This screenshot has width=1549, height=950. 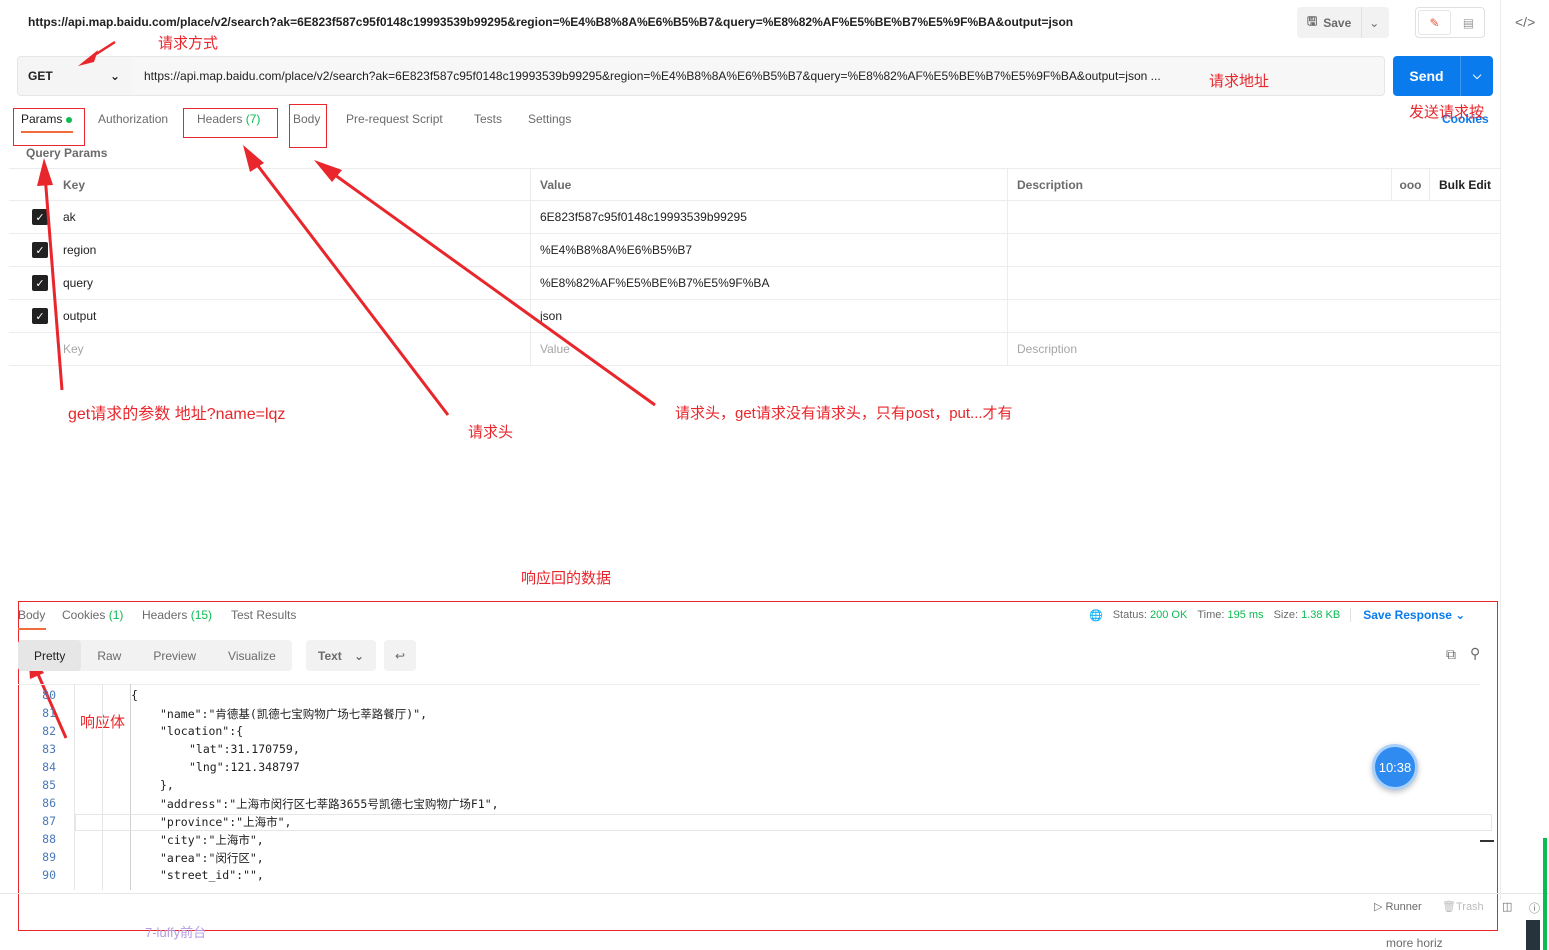 What do you see at coordinates (1239, 81) in the screenshot?
I see `annotation-url: 请求地址` at bounding box center [1239, 81].